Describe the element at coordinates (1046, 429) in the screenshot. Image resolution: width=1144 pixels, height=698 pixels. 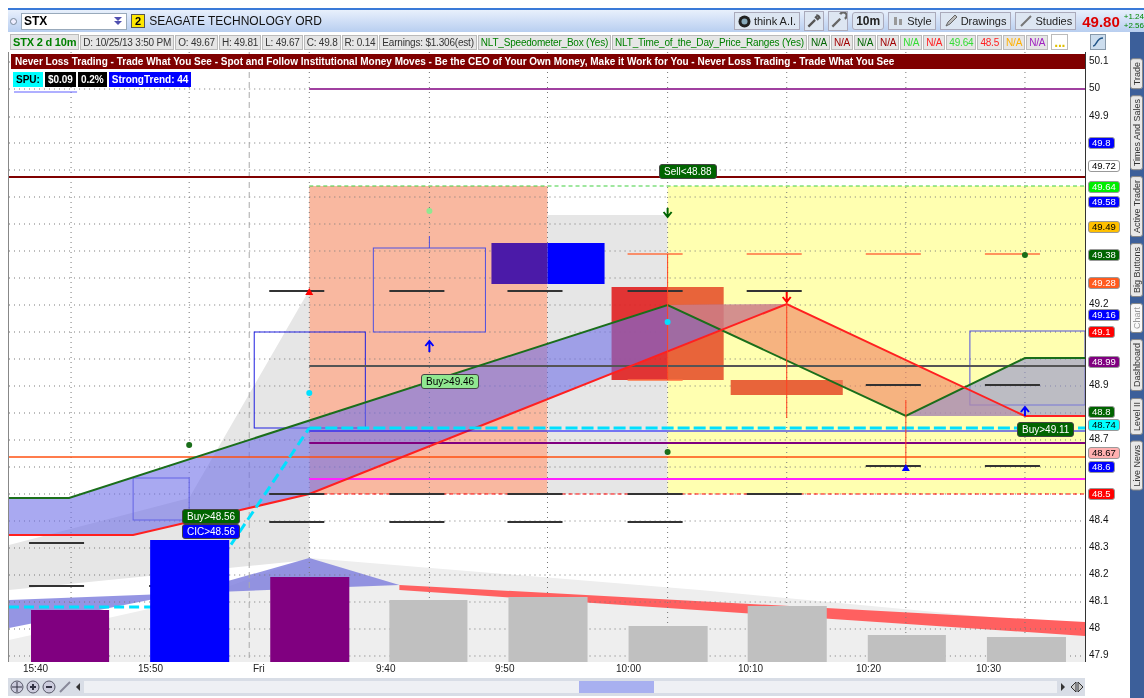
I see `signal-label: Buy>49.11` at that location.